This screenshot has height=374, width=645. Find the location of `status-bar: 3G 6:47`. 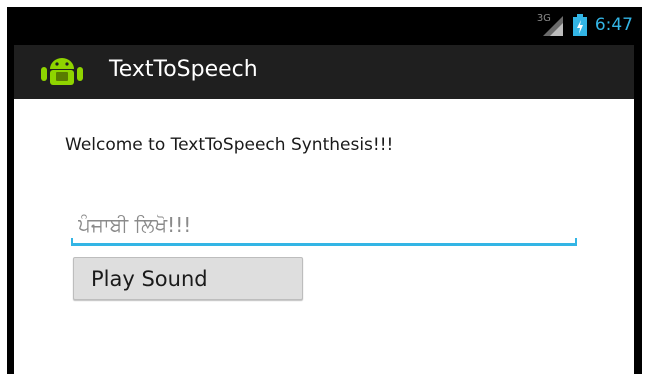

status-bar: 3G 6:47 is located at coordinates (324, 26).